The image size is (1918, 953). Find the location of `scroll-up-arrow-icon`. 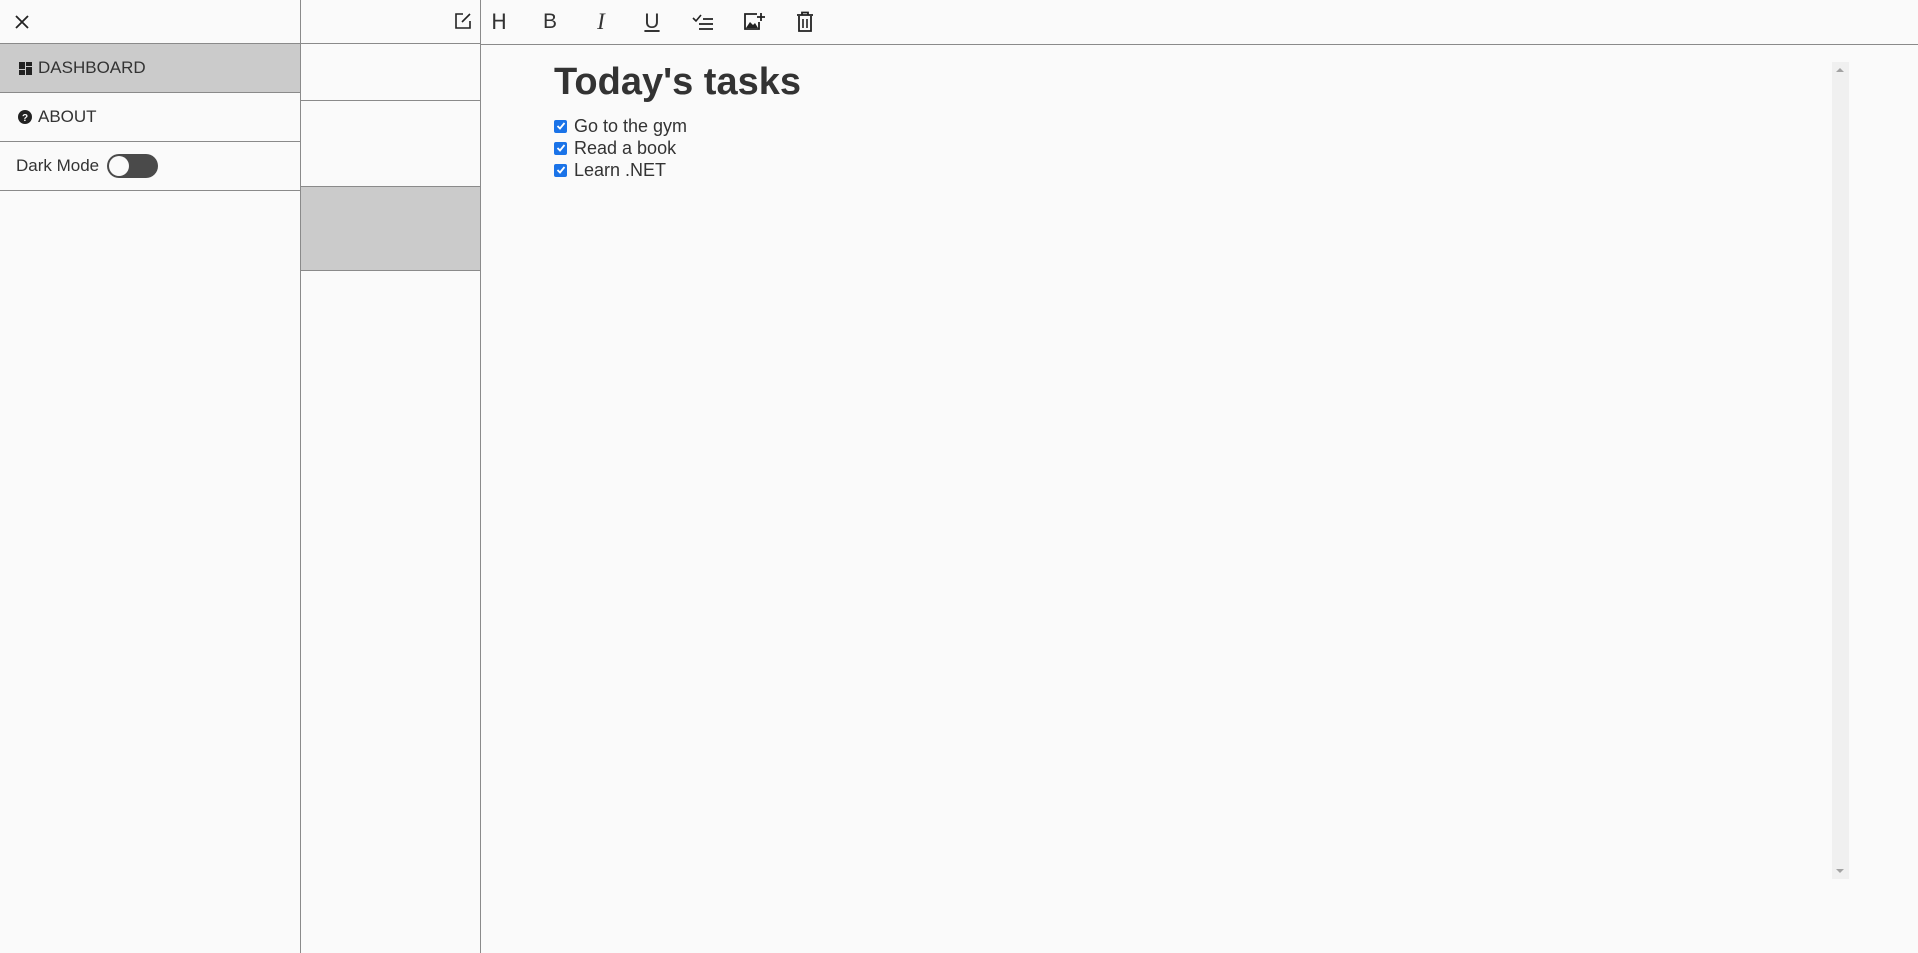

scroll-up-arrow-icon is located at coordinates (1840, 70).